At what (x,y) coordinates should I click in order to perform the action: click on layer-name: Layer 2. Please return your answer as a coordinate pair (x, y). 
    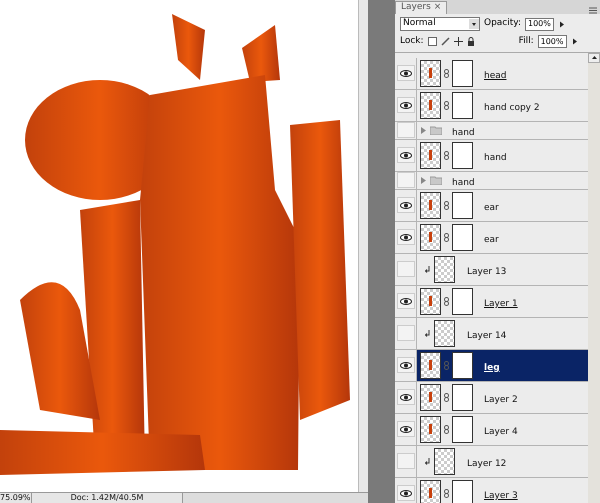
    Looking at the image, I should click on (501, 400).